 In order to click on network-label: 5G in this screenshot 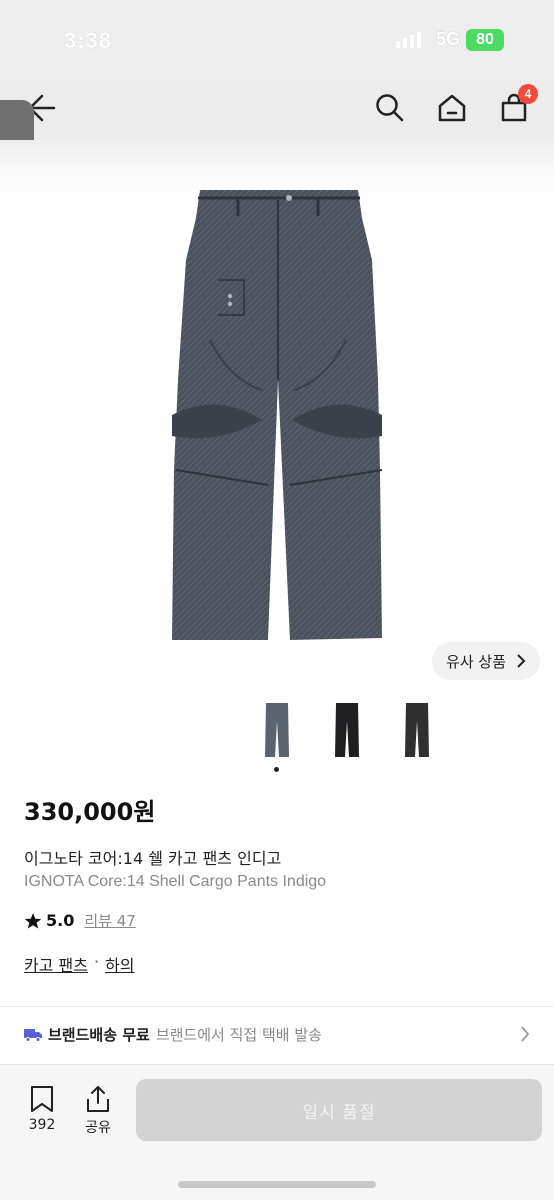, I will do `click(448, 39)`.